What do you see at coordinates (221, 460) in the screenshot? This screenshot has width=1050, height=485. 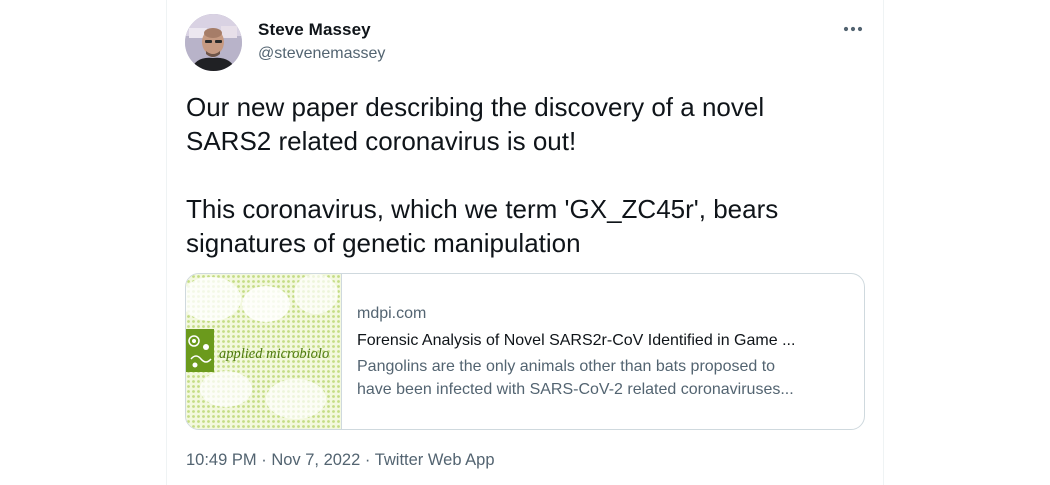 I see `tweet-time: 10:49 PM` at bounding box center [221, 460].